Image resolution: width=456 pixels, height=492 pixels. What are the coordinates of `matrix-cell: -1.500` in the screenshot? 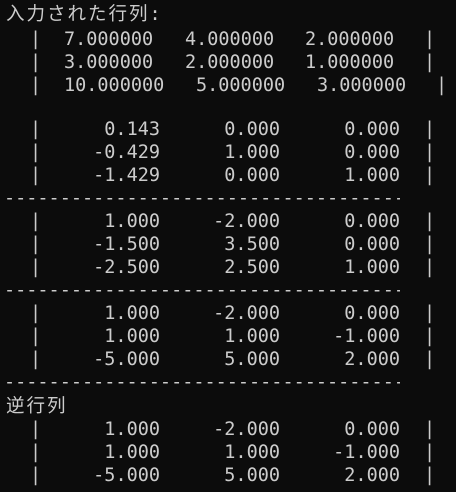 It's located at (126, 244).